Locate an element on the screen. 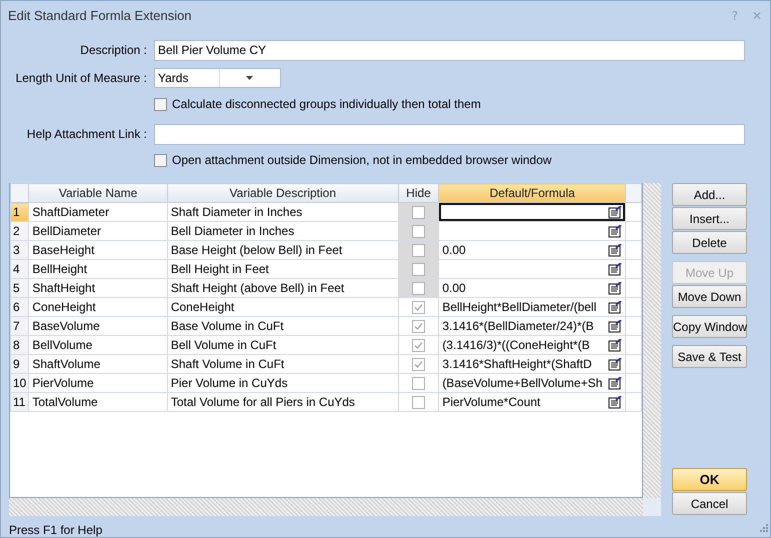 The width and height of the screenshot is (771, 538). table-cell: BaseVolume is located at coordinates (98, 326).